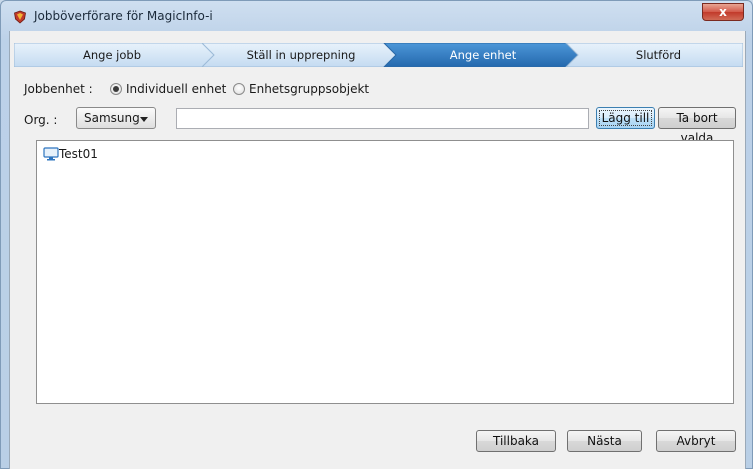 The image size is (753, 469). Describe the element at coordinates (51, 154) in the screenshot. I see `monitor-icon` at that location.